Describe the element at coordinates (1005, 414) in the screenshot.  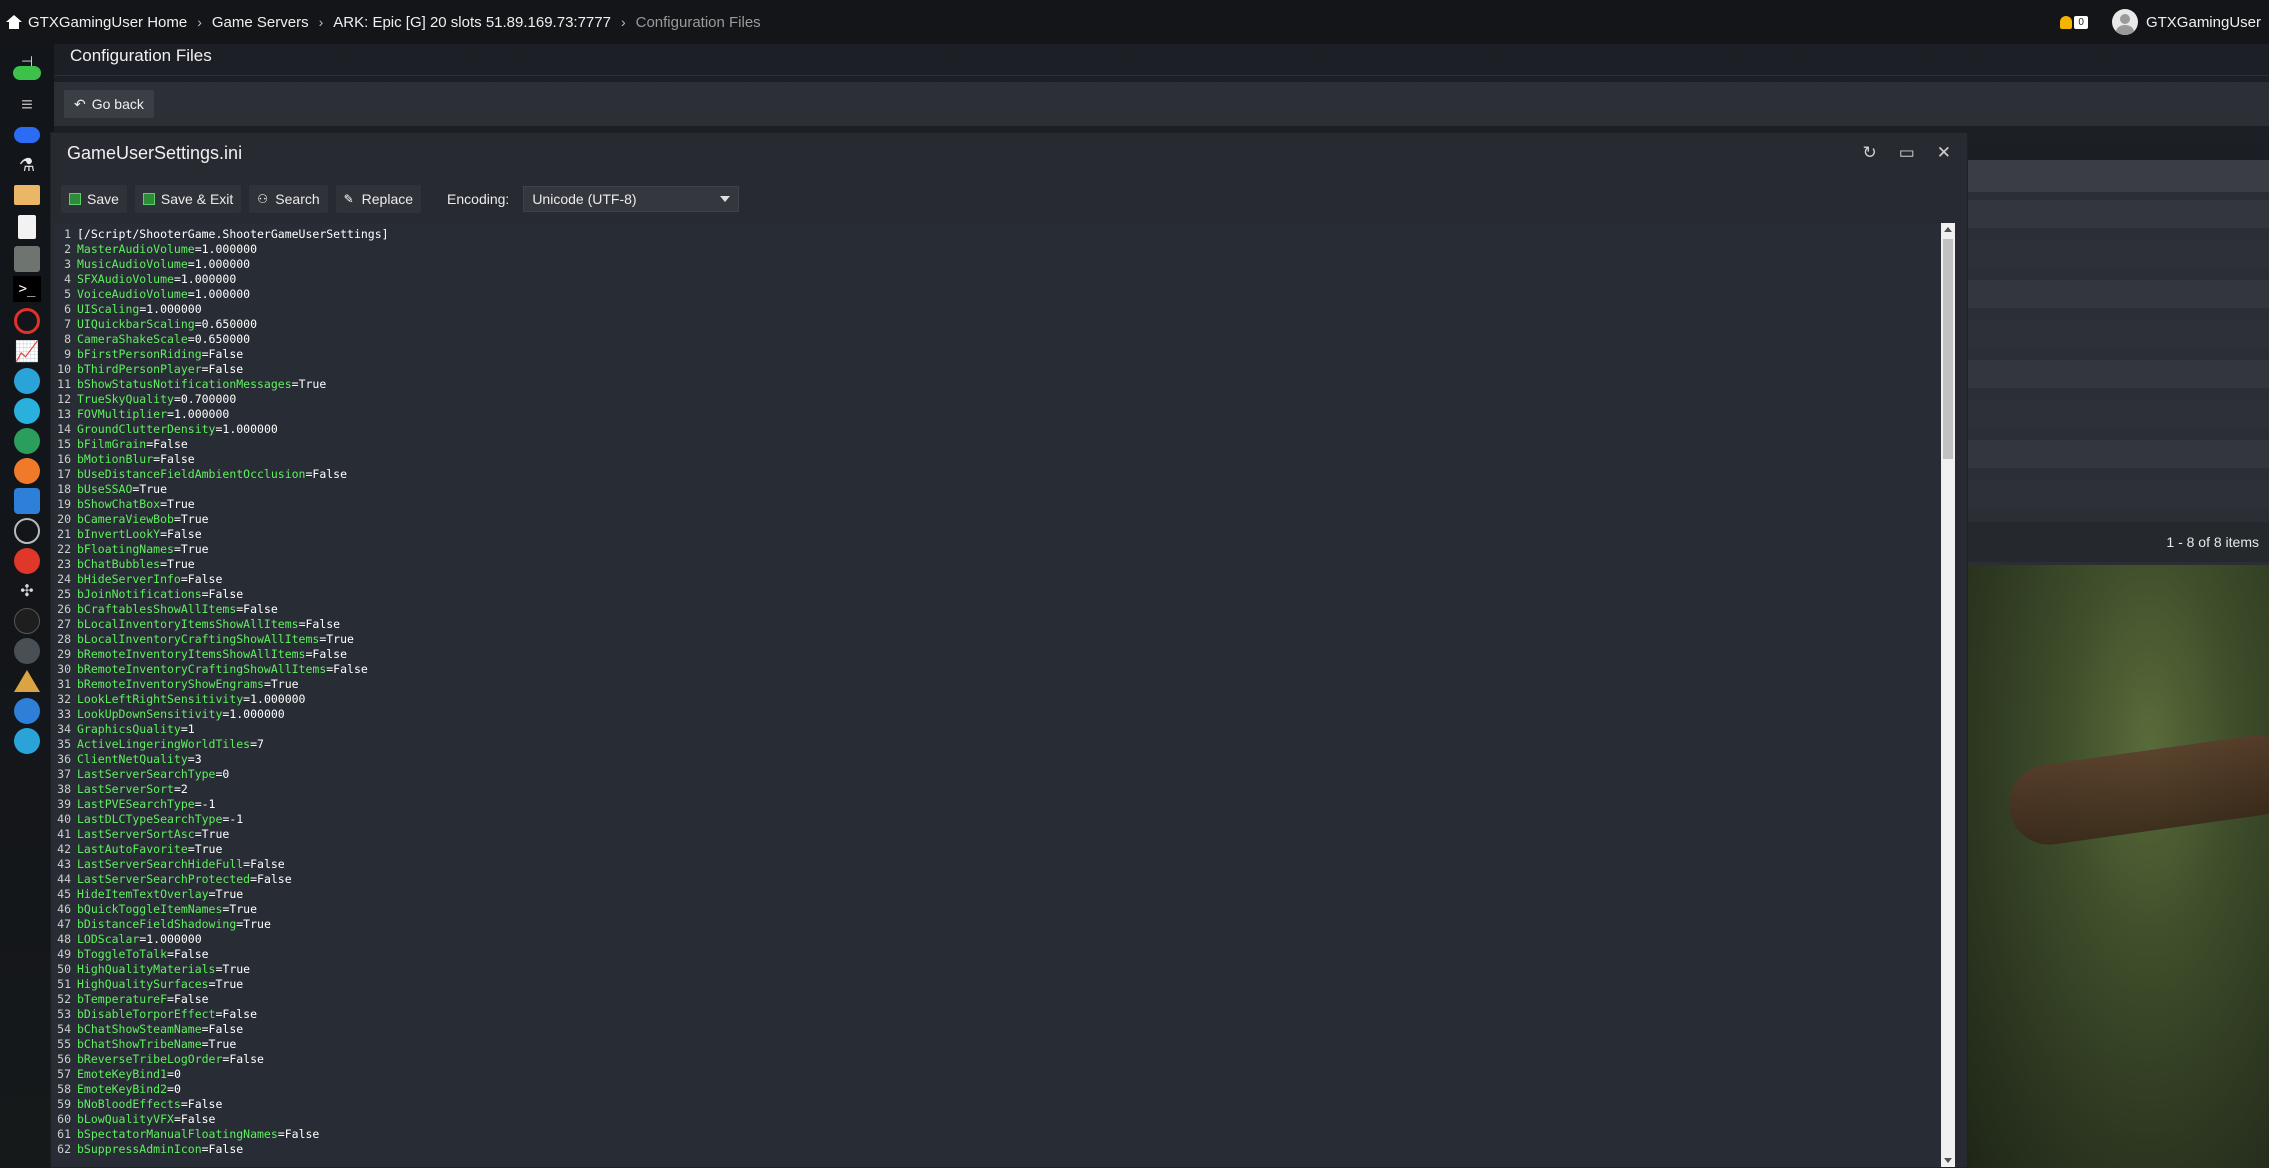
I see `code-line: 13 FOVMultiplier =1.000000` at that location.